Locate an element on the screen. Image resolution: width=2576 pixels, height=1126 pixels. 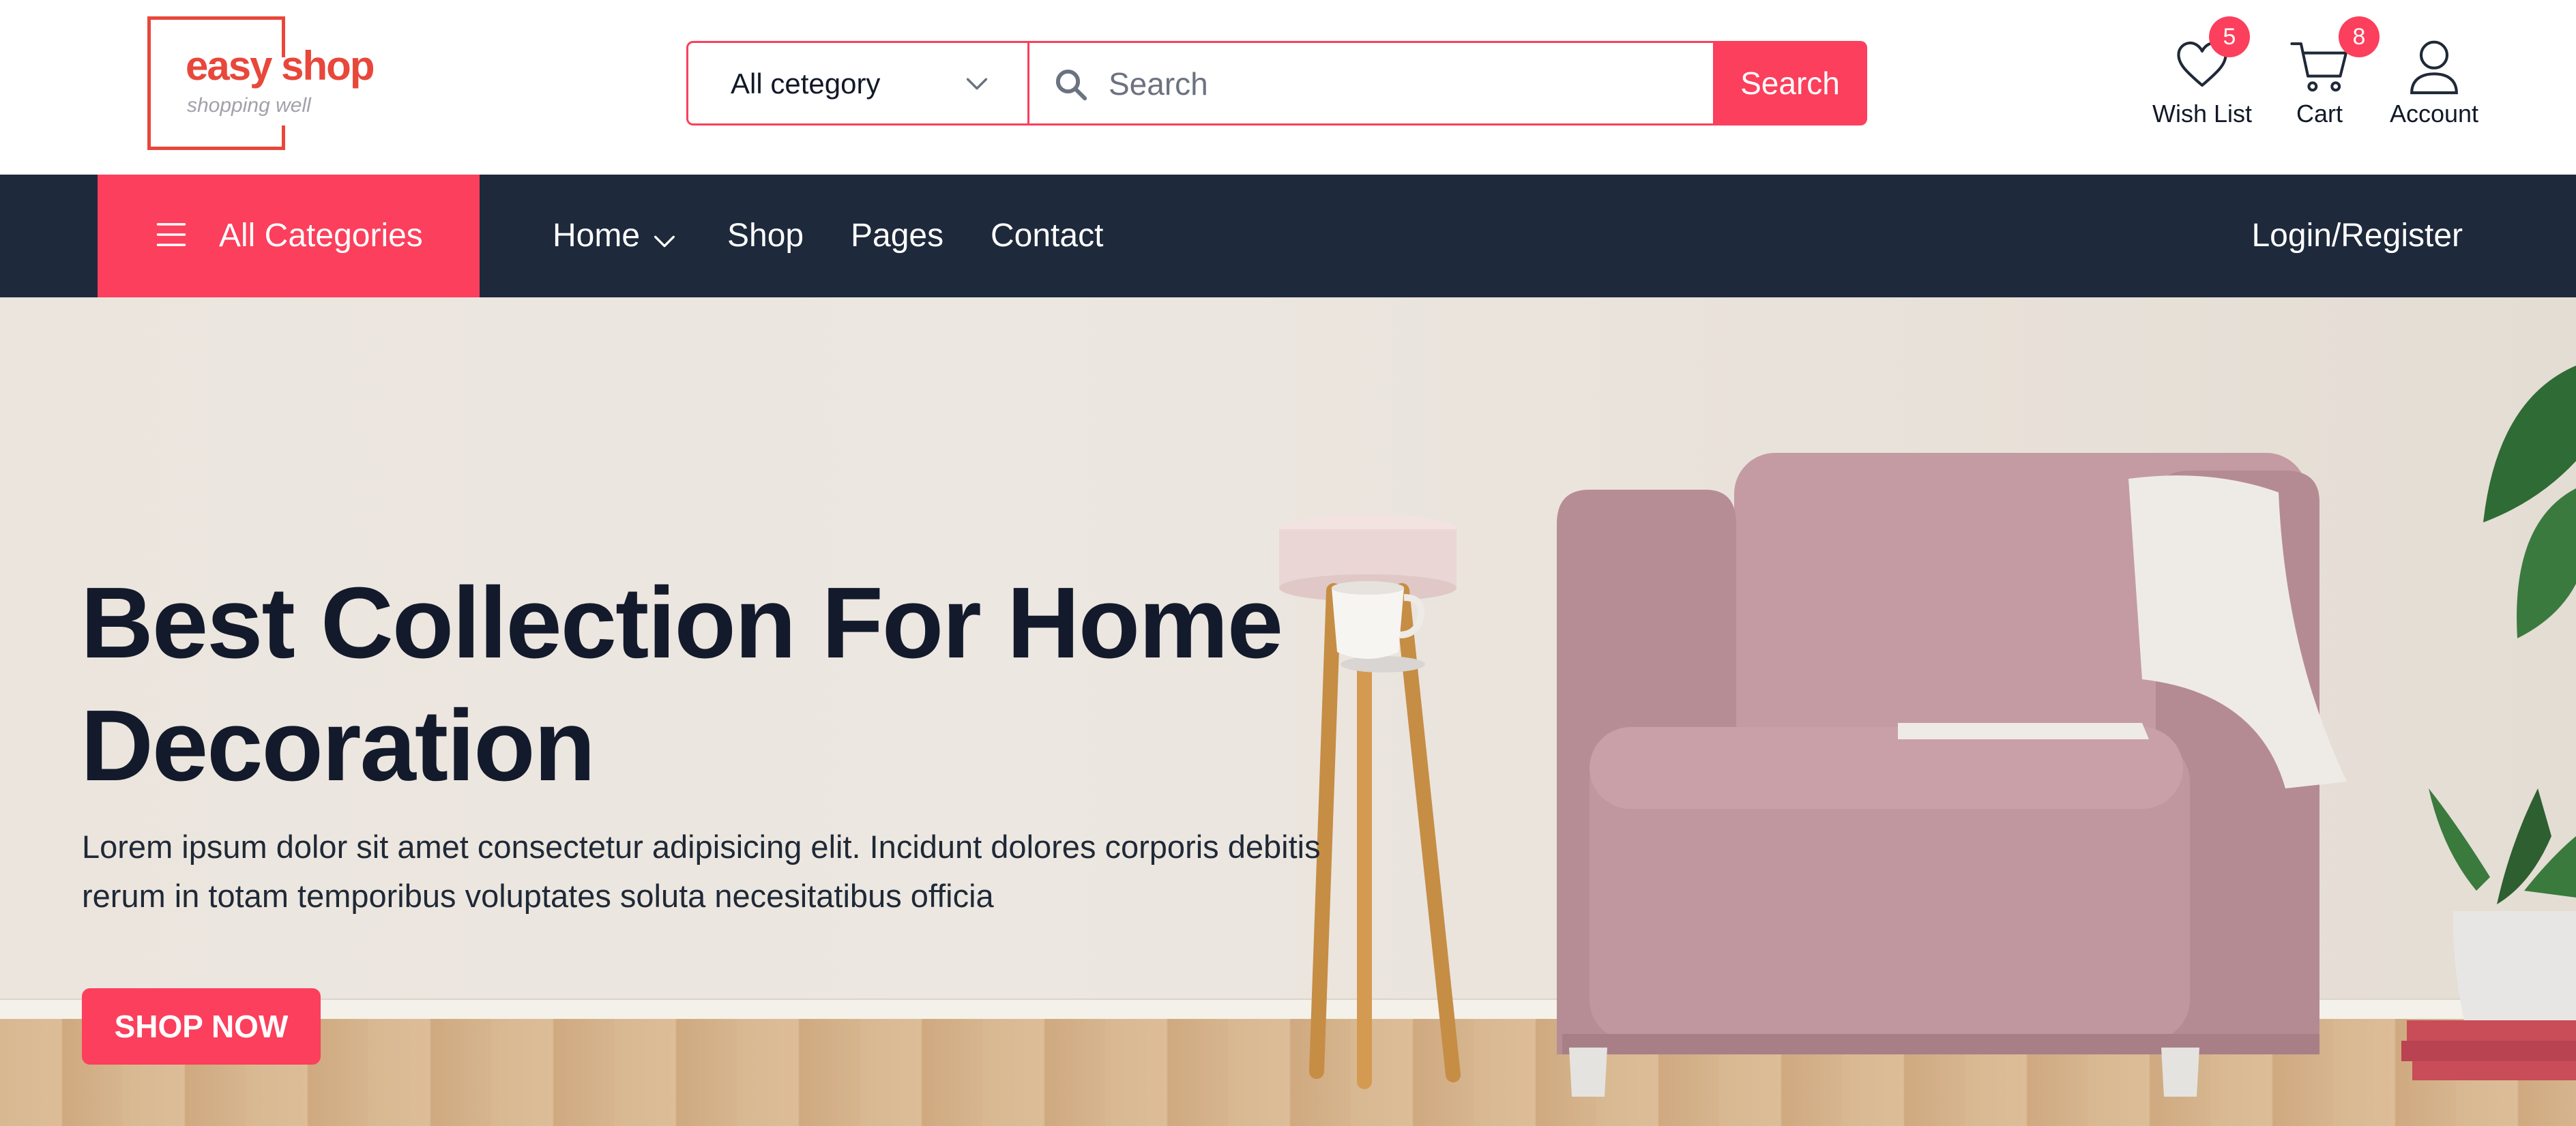
account-button: Account is located at coordinates (2434, 82).